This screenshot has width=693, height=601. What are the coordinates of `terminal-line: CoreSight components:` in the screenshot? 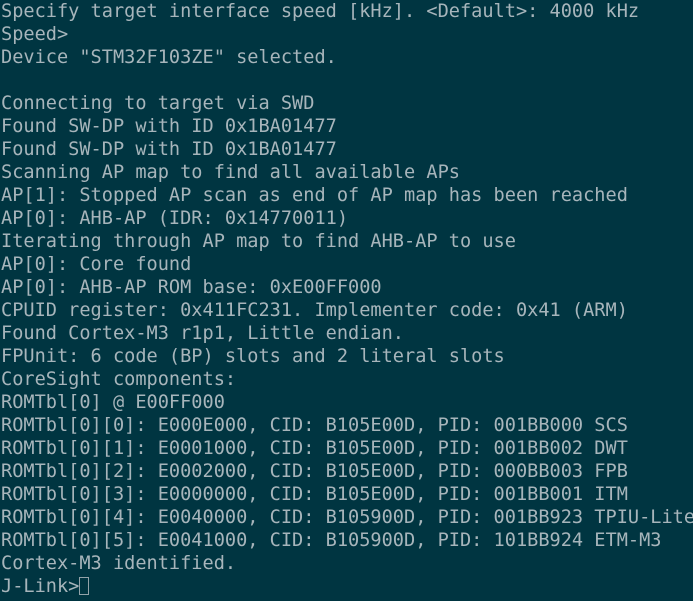 It's located at (119, 379).